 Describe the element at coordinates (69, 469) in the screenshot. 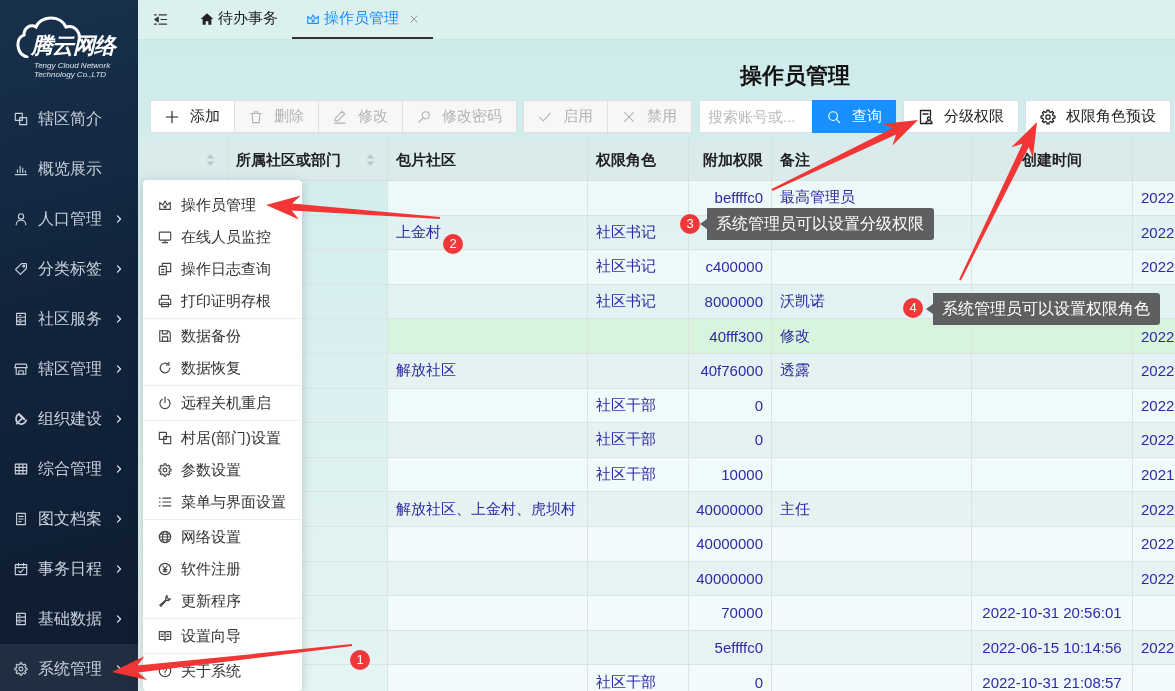

I see `nav-item: 综合管理` at that location.